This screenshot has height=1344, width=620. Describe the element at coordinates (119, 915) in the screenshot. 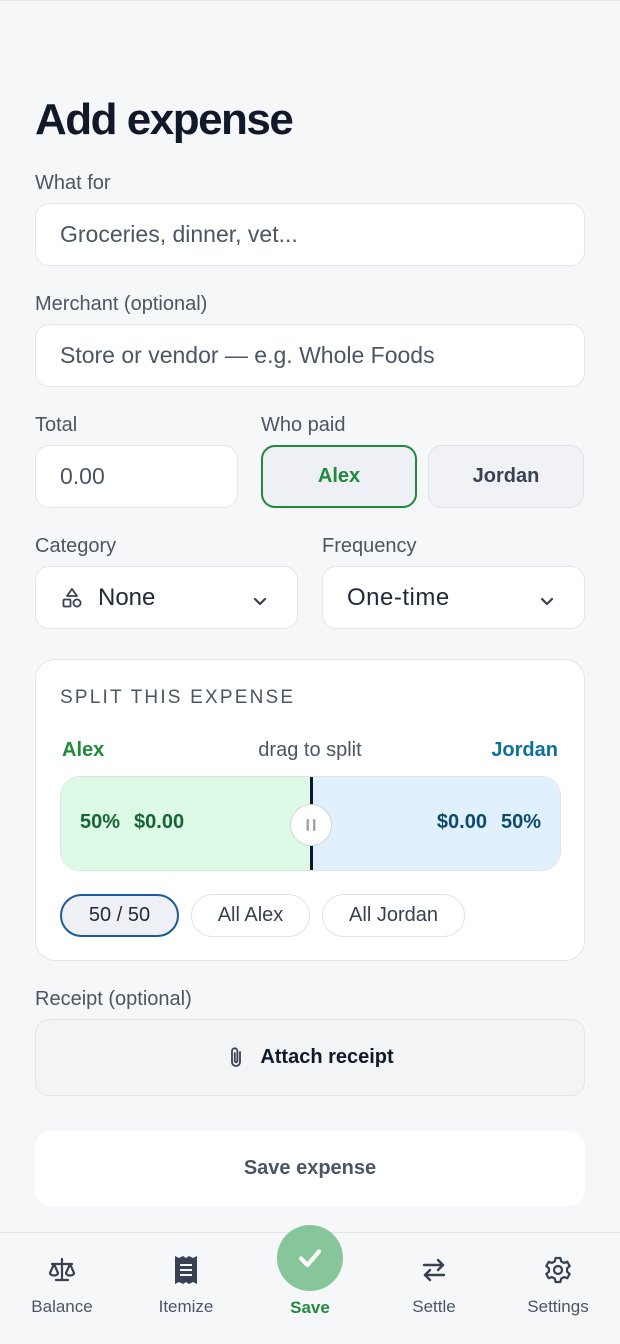

I see `preset-50-50-button: 50 / 50` at that location.